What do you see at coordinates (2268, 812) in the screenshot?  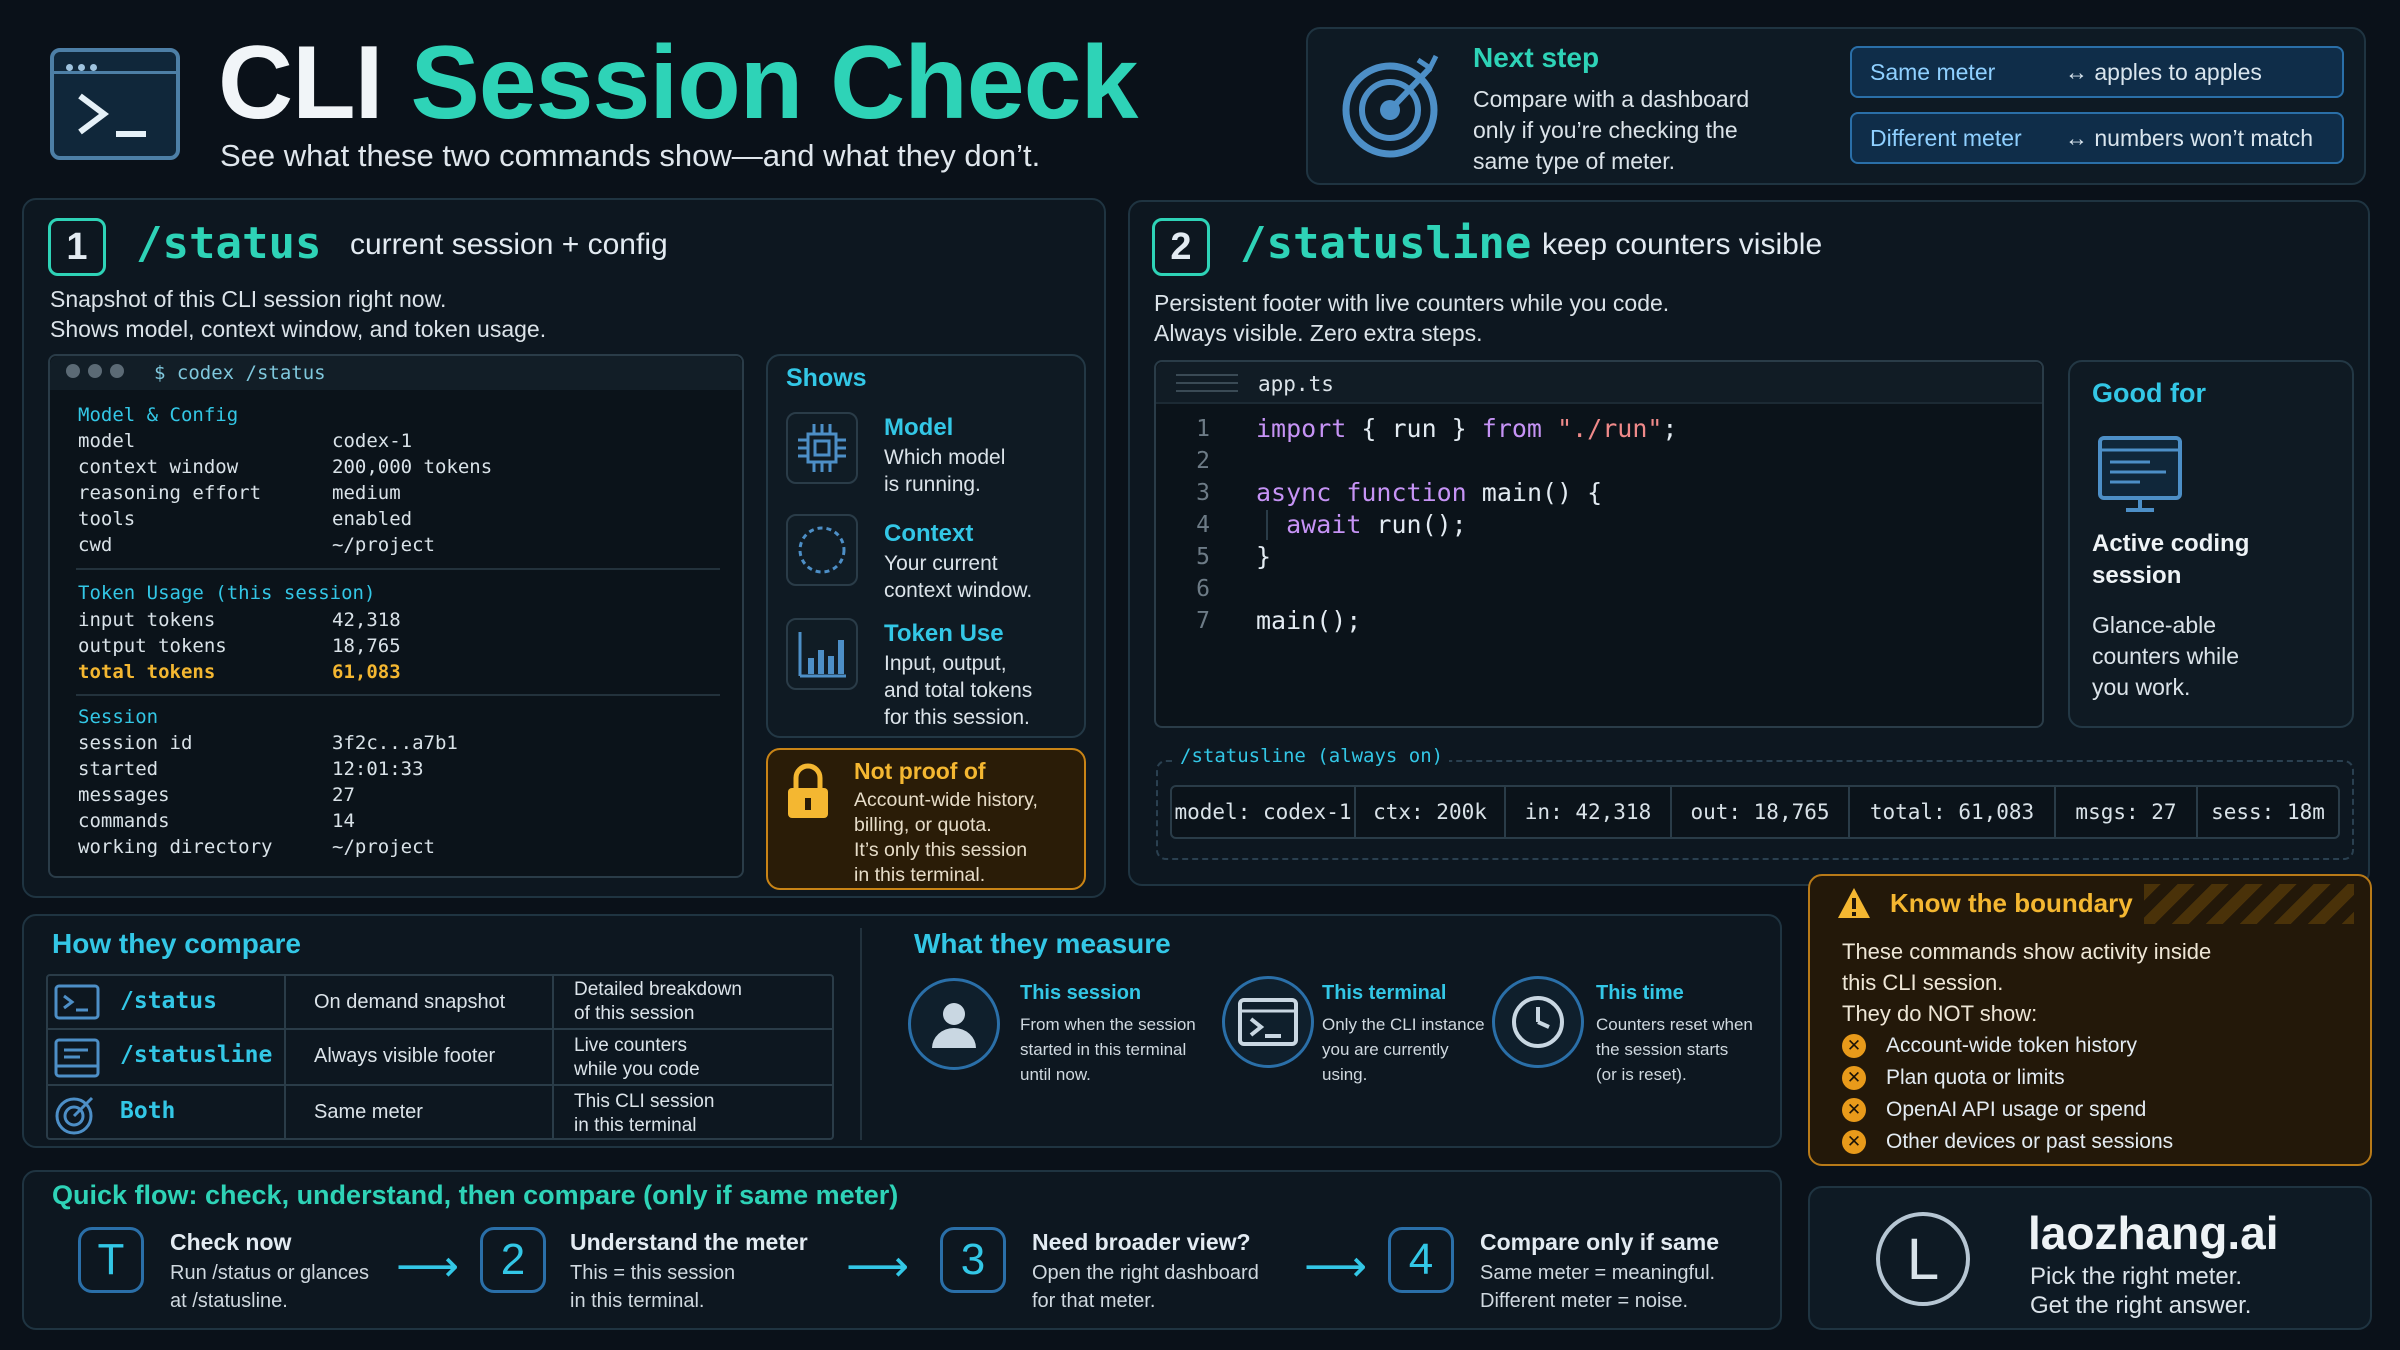 I see `statusline-cell-sess: sess: 18m` at bounding box center [2268, 812].